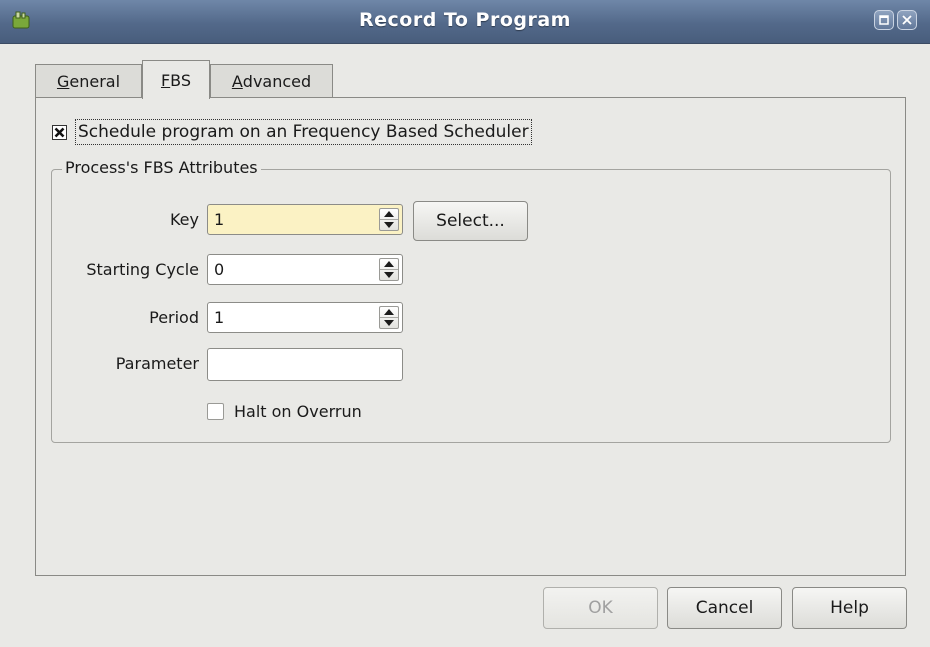 This screenshot has width=930, height=647. I want to click on parameter-input, so click(305, 364).